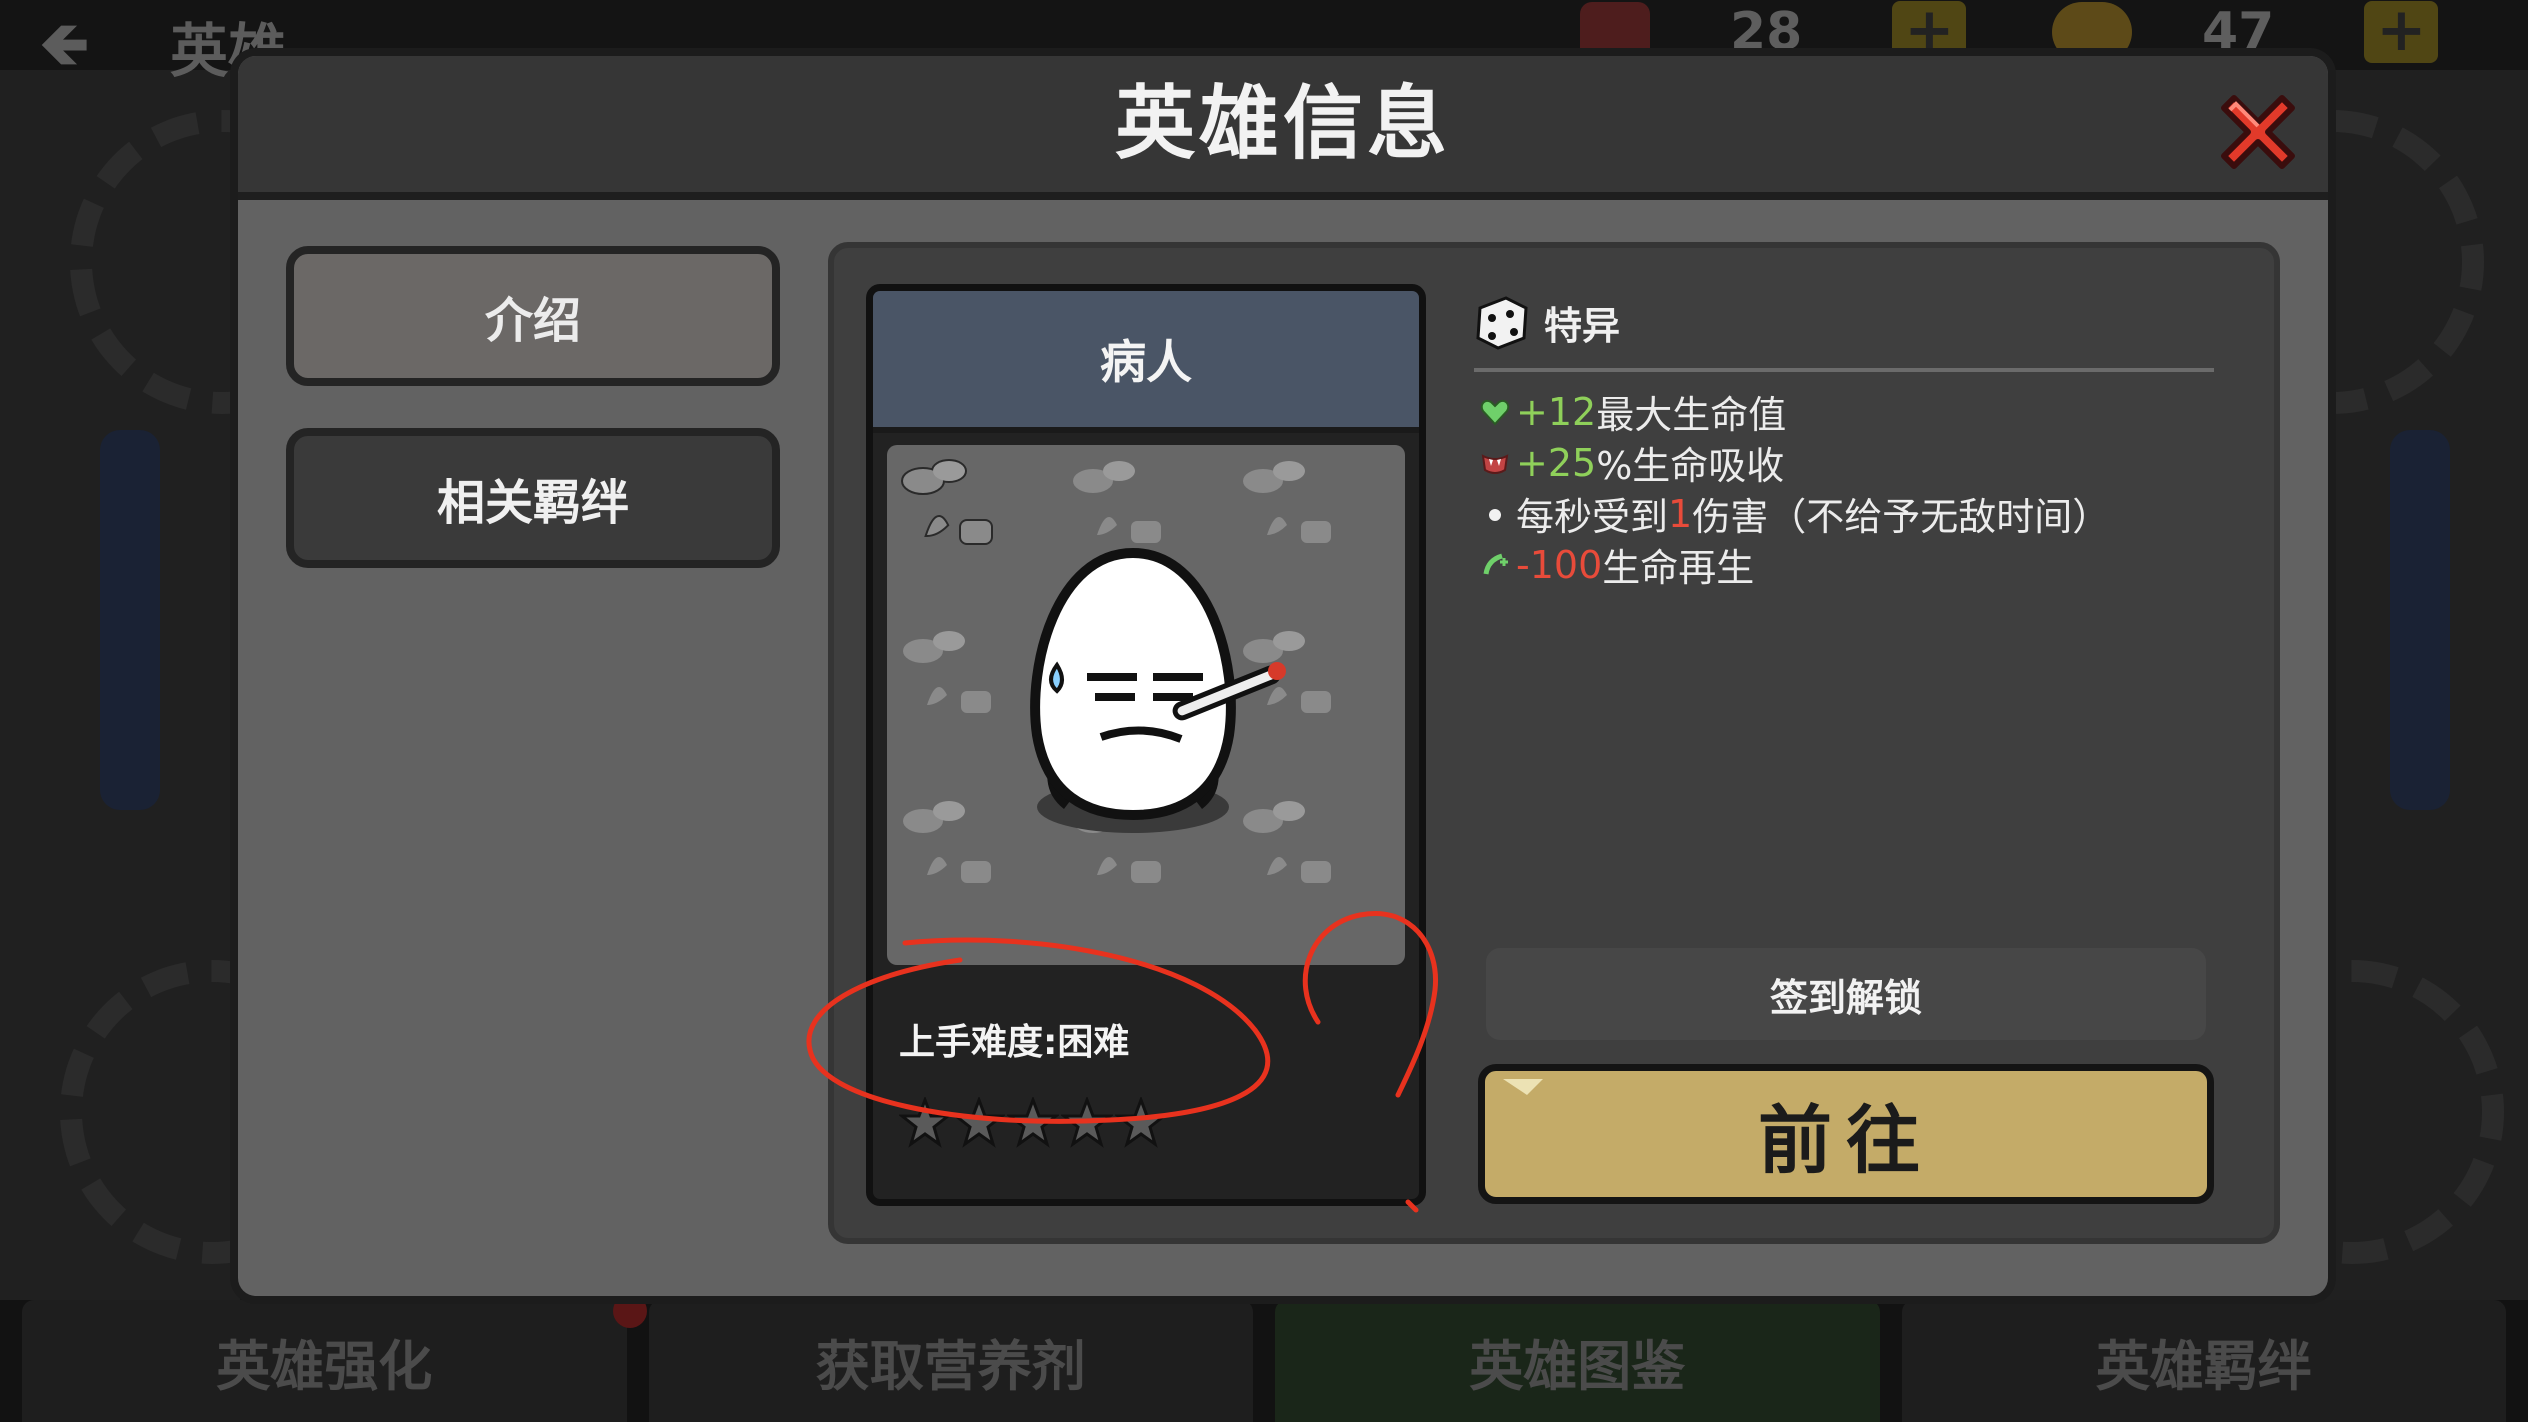 The image size is (2528, 1422). What do you see at coordinates (629, 1311) in the screenshot?
I see `notification-badge` at bounding box center [629, 1311].